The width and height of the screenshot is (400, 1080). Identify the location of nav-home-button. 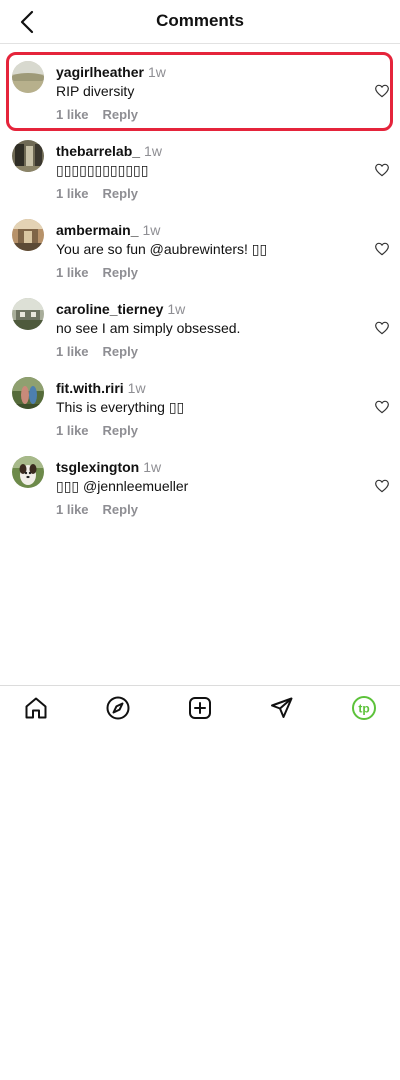
(36, 708).